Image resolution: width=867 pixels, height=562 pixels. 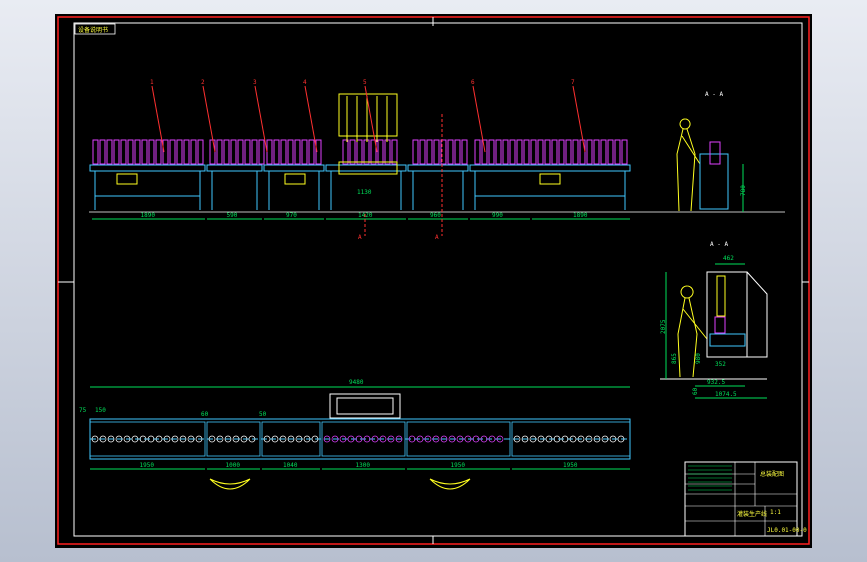 What do you see at coordinates (233, 465) in the screenshot?
I see `plan-dim-label: 1000` at bounding box center [233, 465].